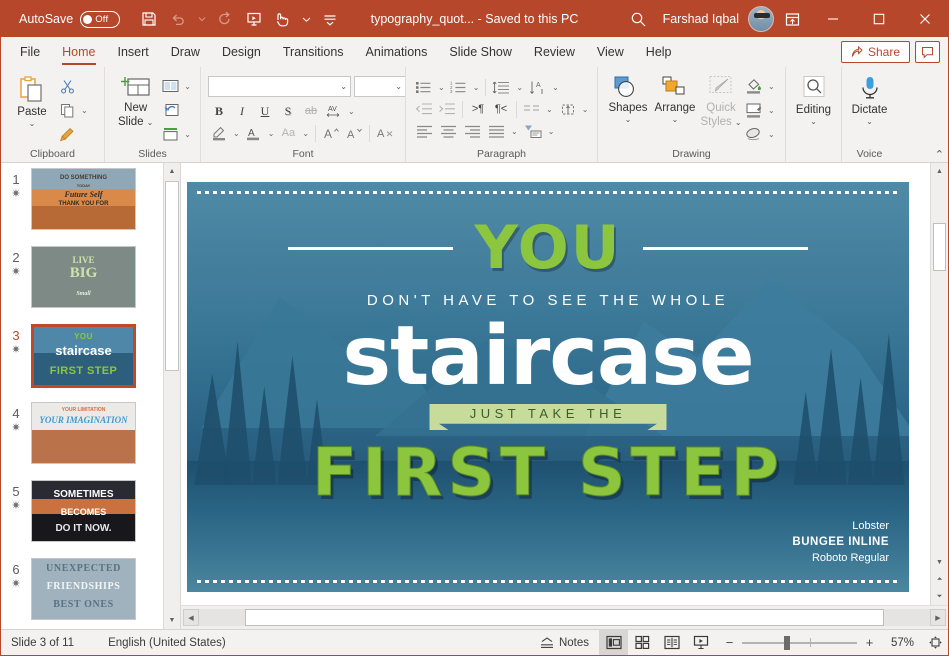 The image size is (949, 656). I want to click on thumbnail-scroll-up-icon: ▲, so click(172, 171).